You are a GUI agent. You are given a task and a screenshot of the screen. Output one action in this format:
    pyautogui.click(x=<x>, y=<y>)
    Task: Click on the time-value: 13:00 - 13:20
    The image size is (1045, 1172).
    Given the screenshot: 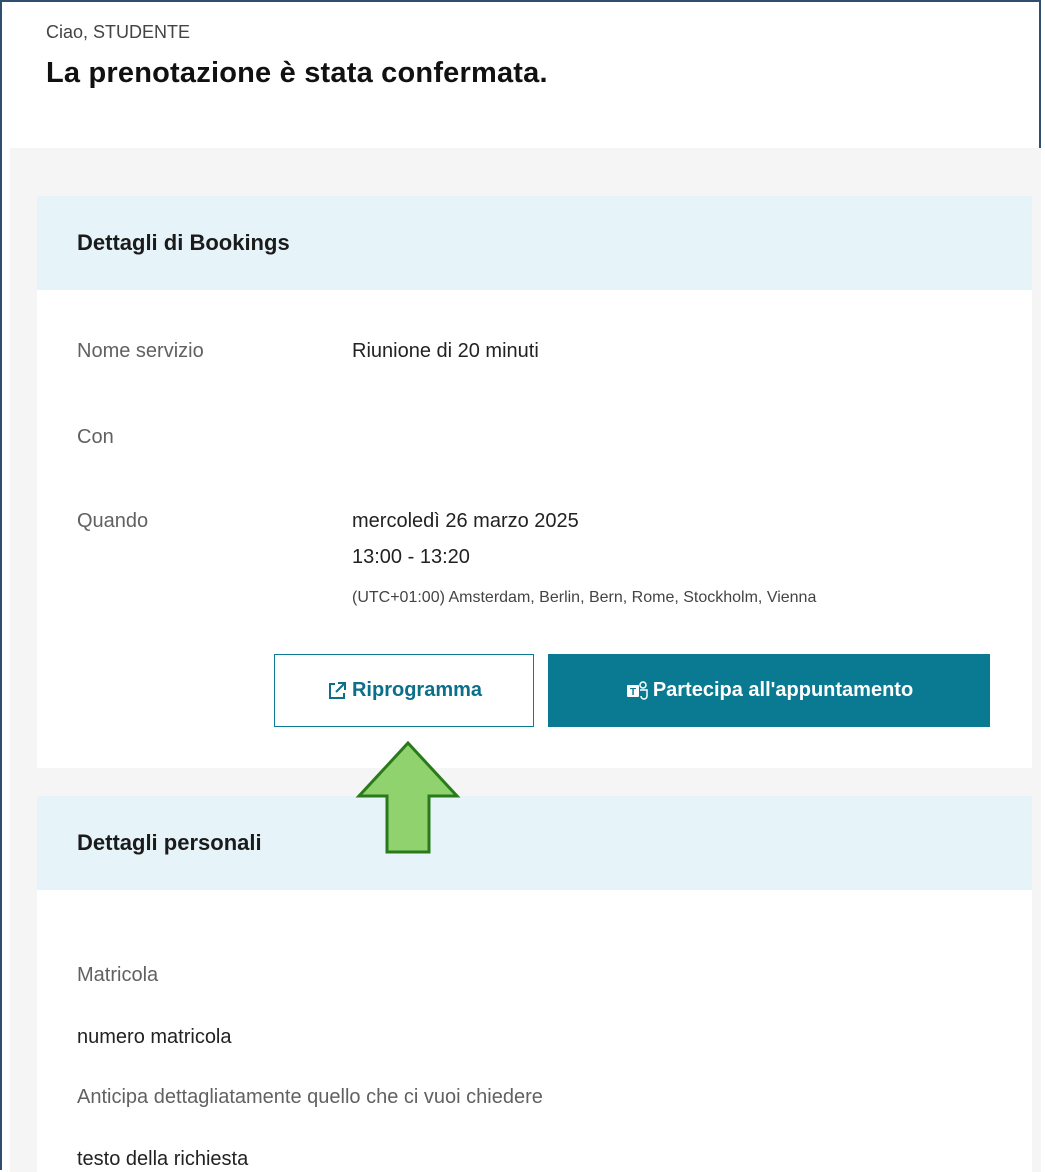 What is the action you would take?
    pyautogui.click(x=411, y=557)
    